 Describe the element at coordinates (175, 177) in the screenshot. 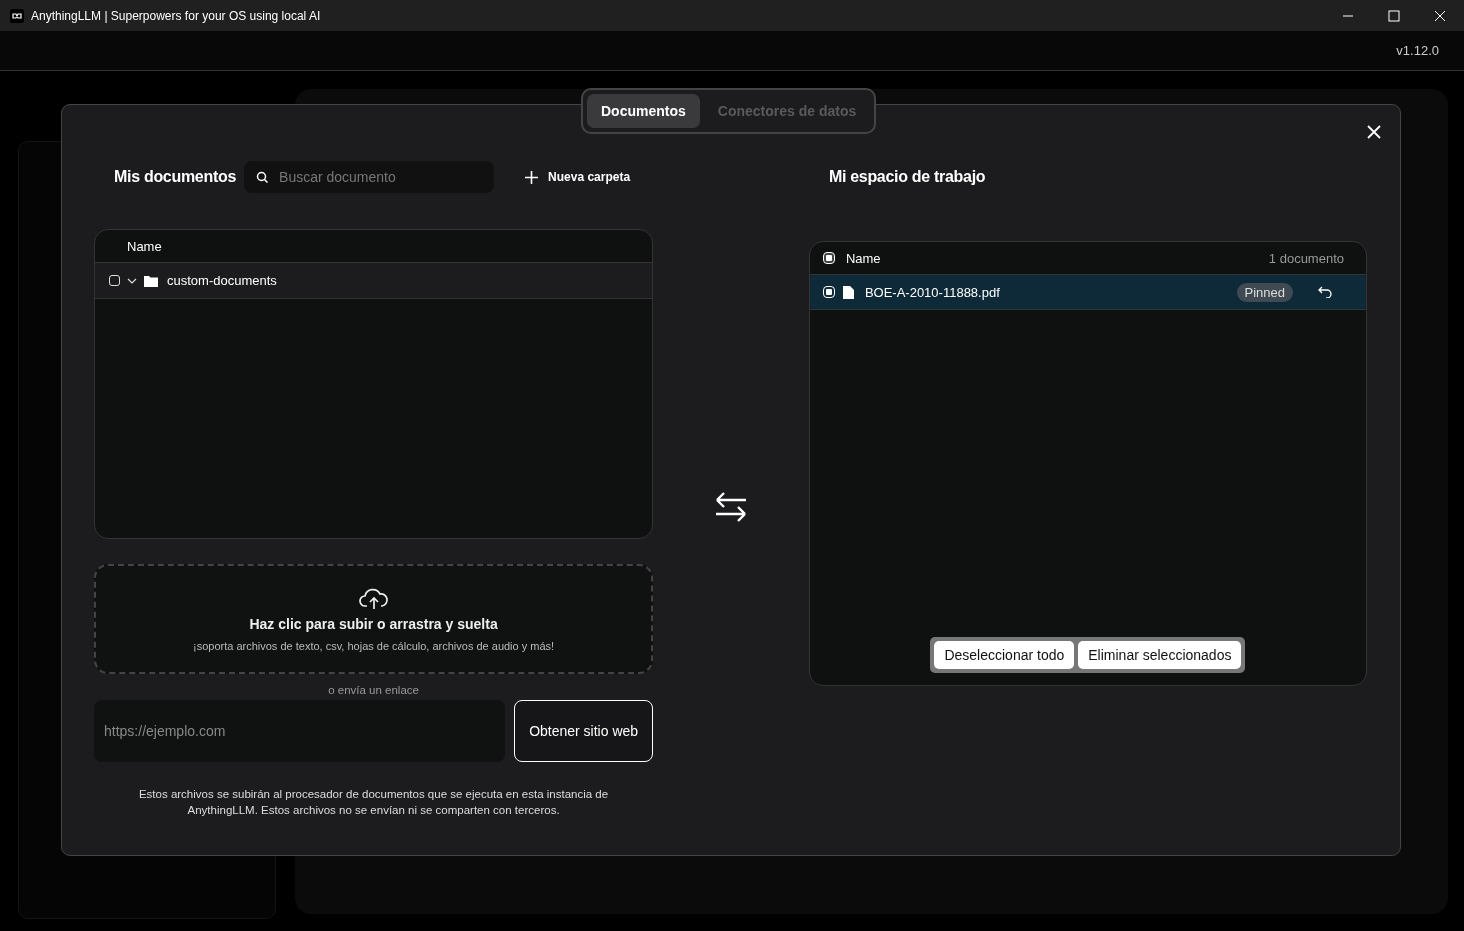

I see `section-title: Mis documentos` at that location.